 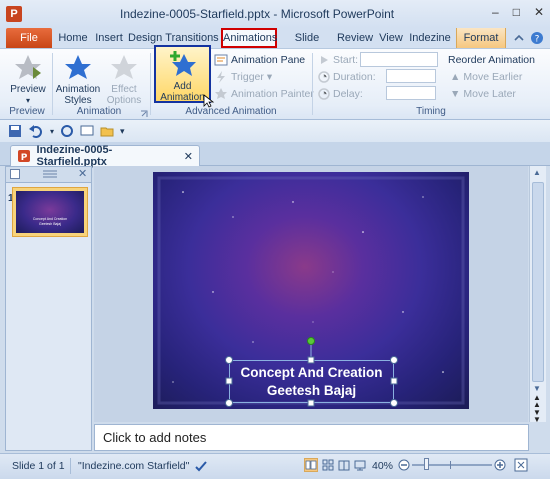 I want to click on delay-spinner, so click(x=411, y=93).